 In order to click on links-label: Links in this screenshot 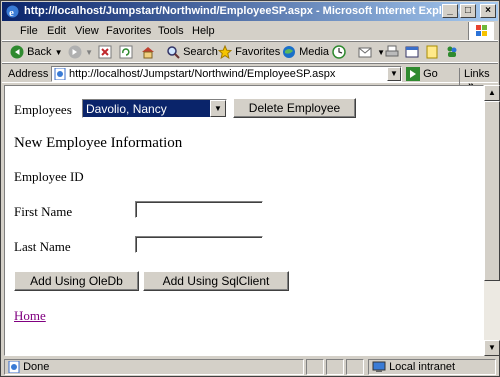, I will do `click(477, 74)`.